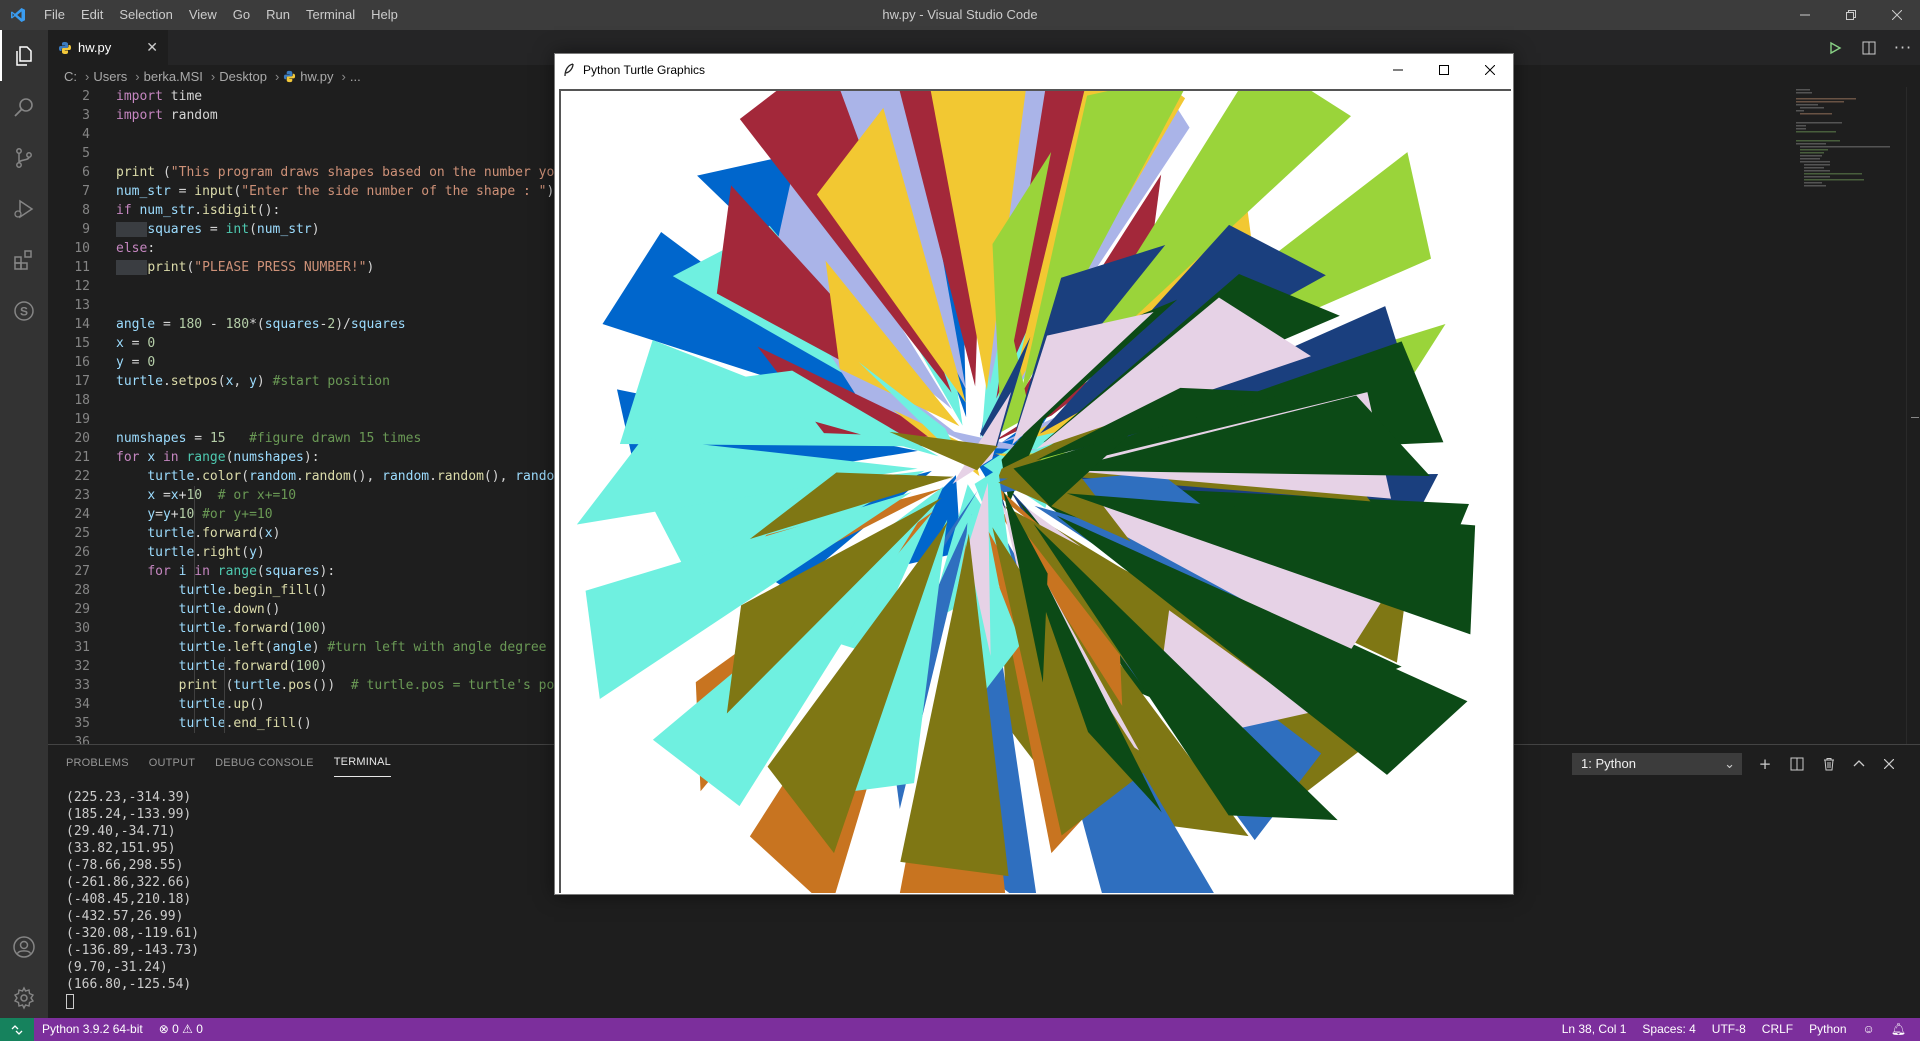 This screenshot has width=1920, height=1041. What do you see at coordinates (1889, 764) in the screenshot?
I see `close-panel-button` at bounding box center [1889, 764].